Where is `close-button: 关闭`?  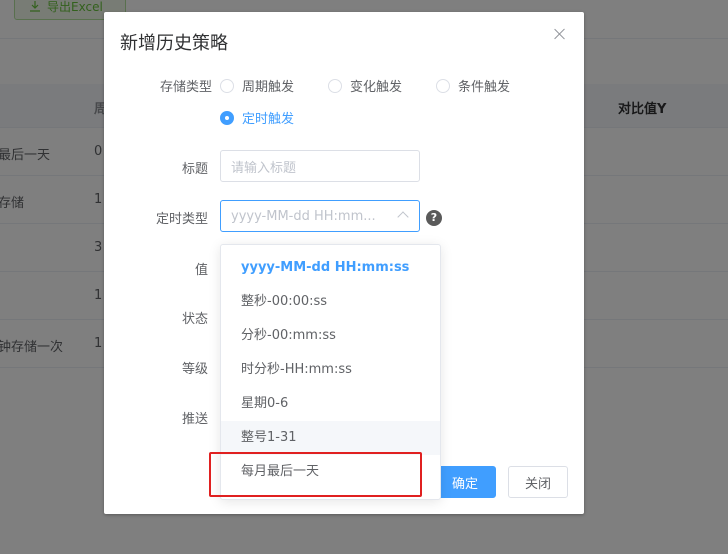
close-button: 关闭 is located at coordinates (538, 482).